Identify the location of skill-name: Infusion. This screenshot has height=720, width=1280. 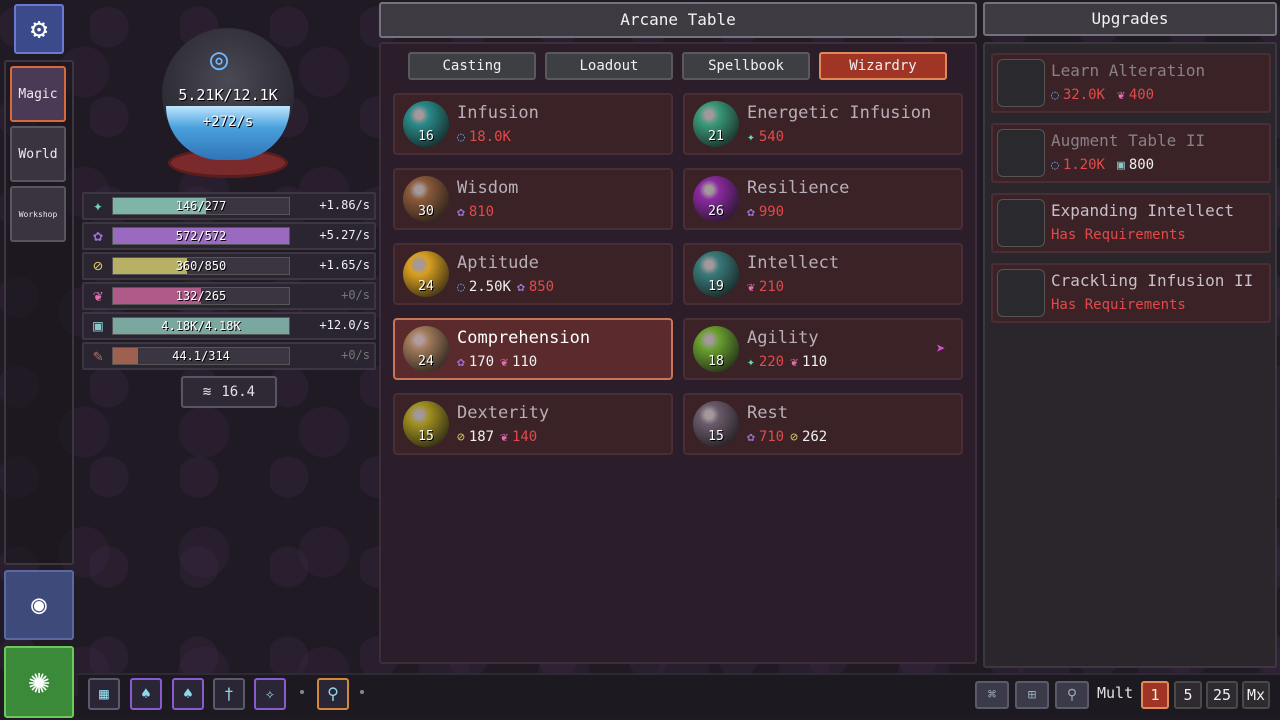
(498, 113).